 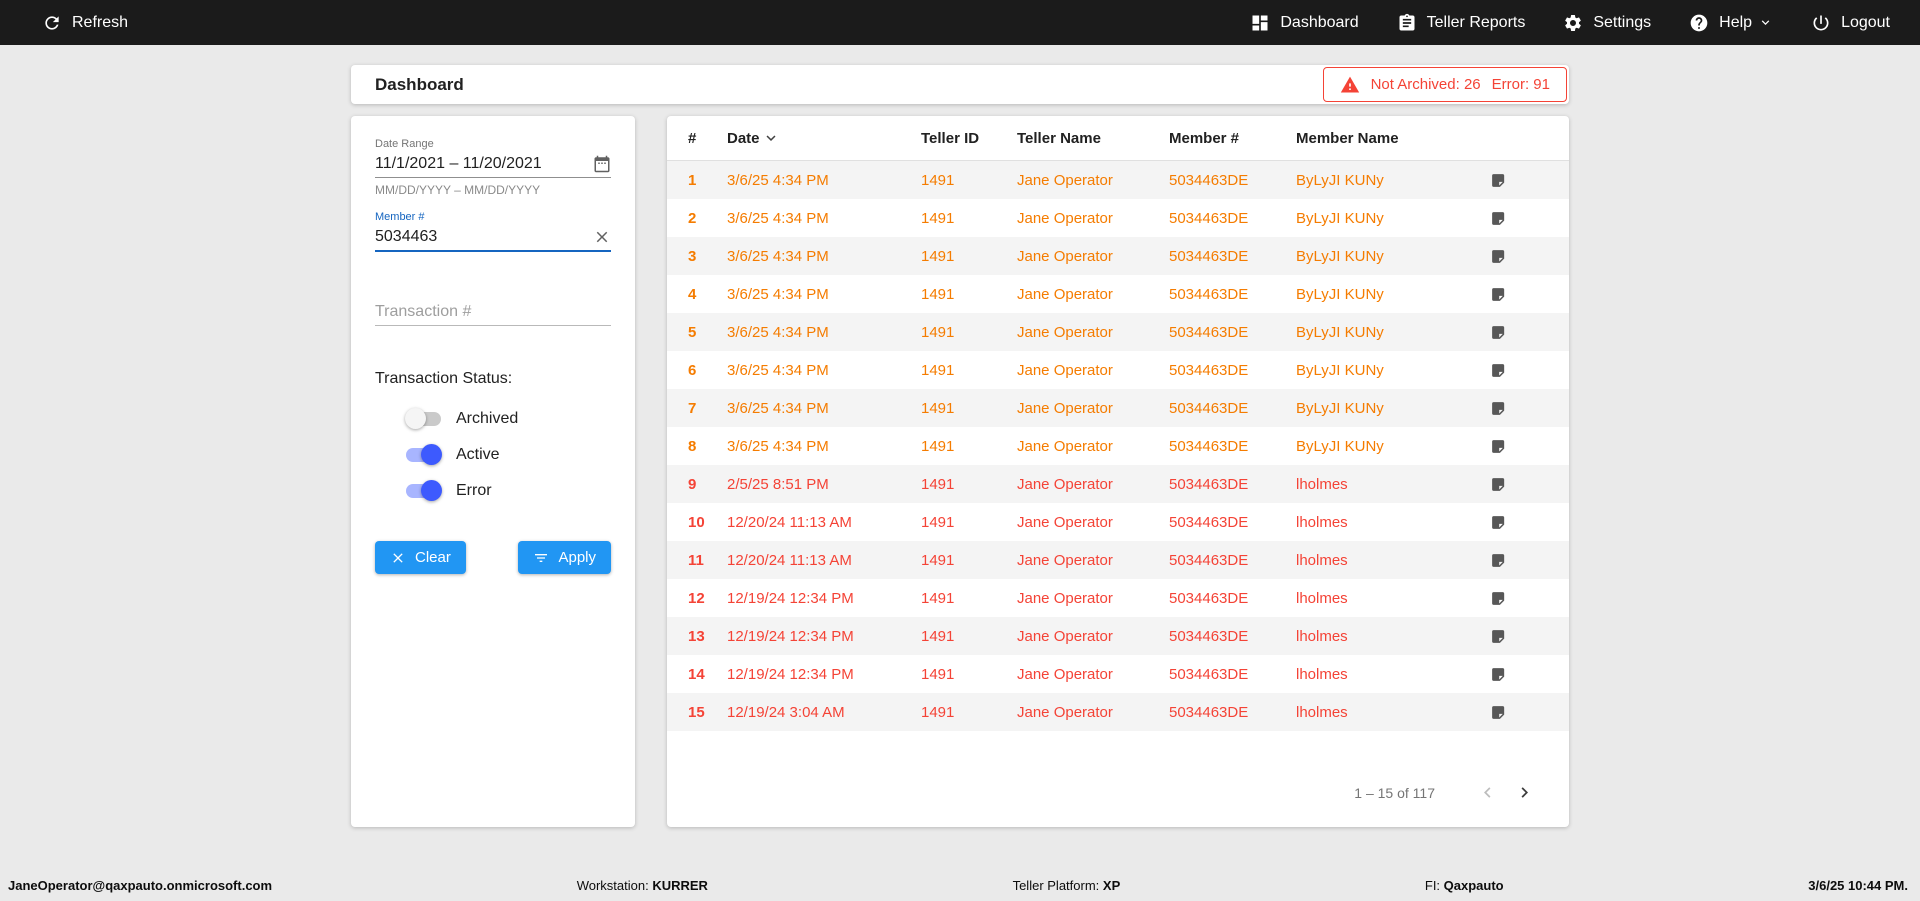 I want to click on nav-dashboard: Dashboard, so click(x=1304, y=23).